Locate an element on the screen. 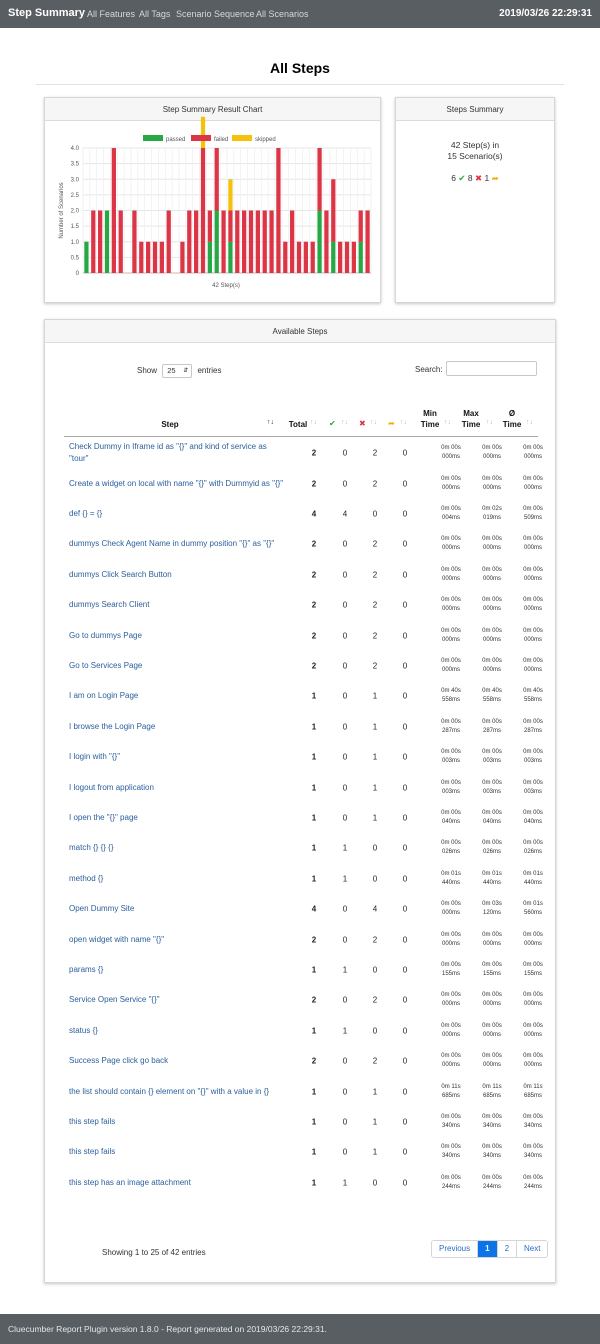  min-time: 0m 00s 040ms is located at coordinates (451, 817).